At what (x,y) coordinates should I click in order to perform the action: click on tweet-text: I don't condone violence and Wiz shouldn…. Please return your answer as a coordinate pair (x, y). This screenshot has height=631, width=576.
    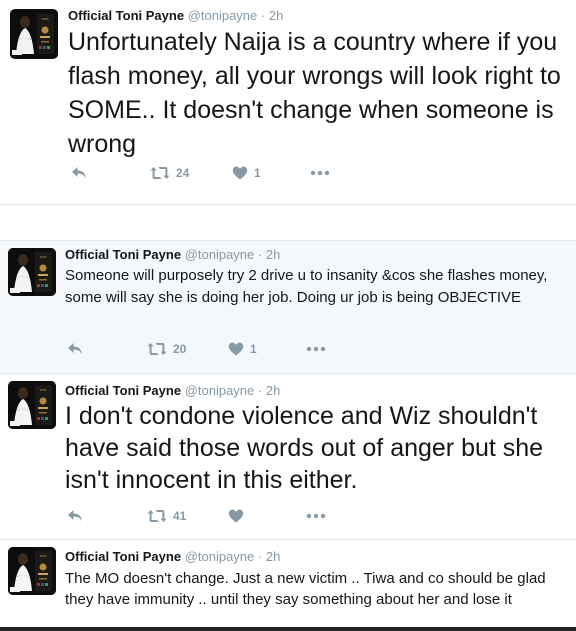
    Looking at the image, I should click on (304, 448).